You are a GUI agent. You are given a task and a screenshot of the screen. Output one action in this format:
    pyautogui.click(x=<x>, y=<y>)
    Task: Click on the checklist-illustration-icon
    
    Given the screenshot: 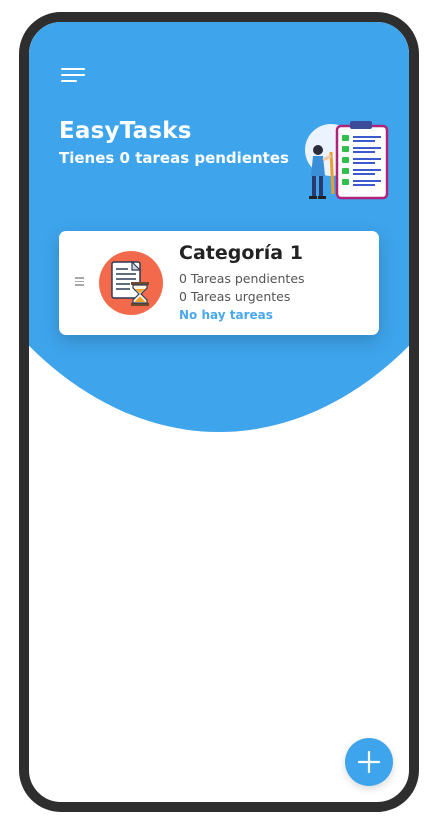 What is the action you would take?
    pyautogui.click(x=347, y=160)
    